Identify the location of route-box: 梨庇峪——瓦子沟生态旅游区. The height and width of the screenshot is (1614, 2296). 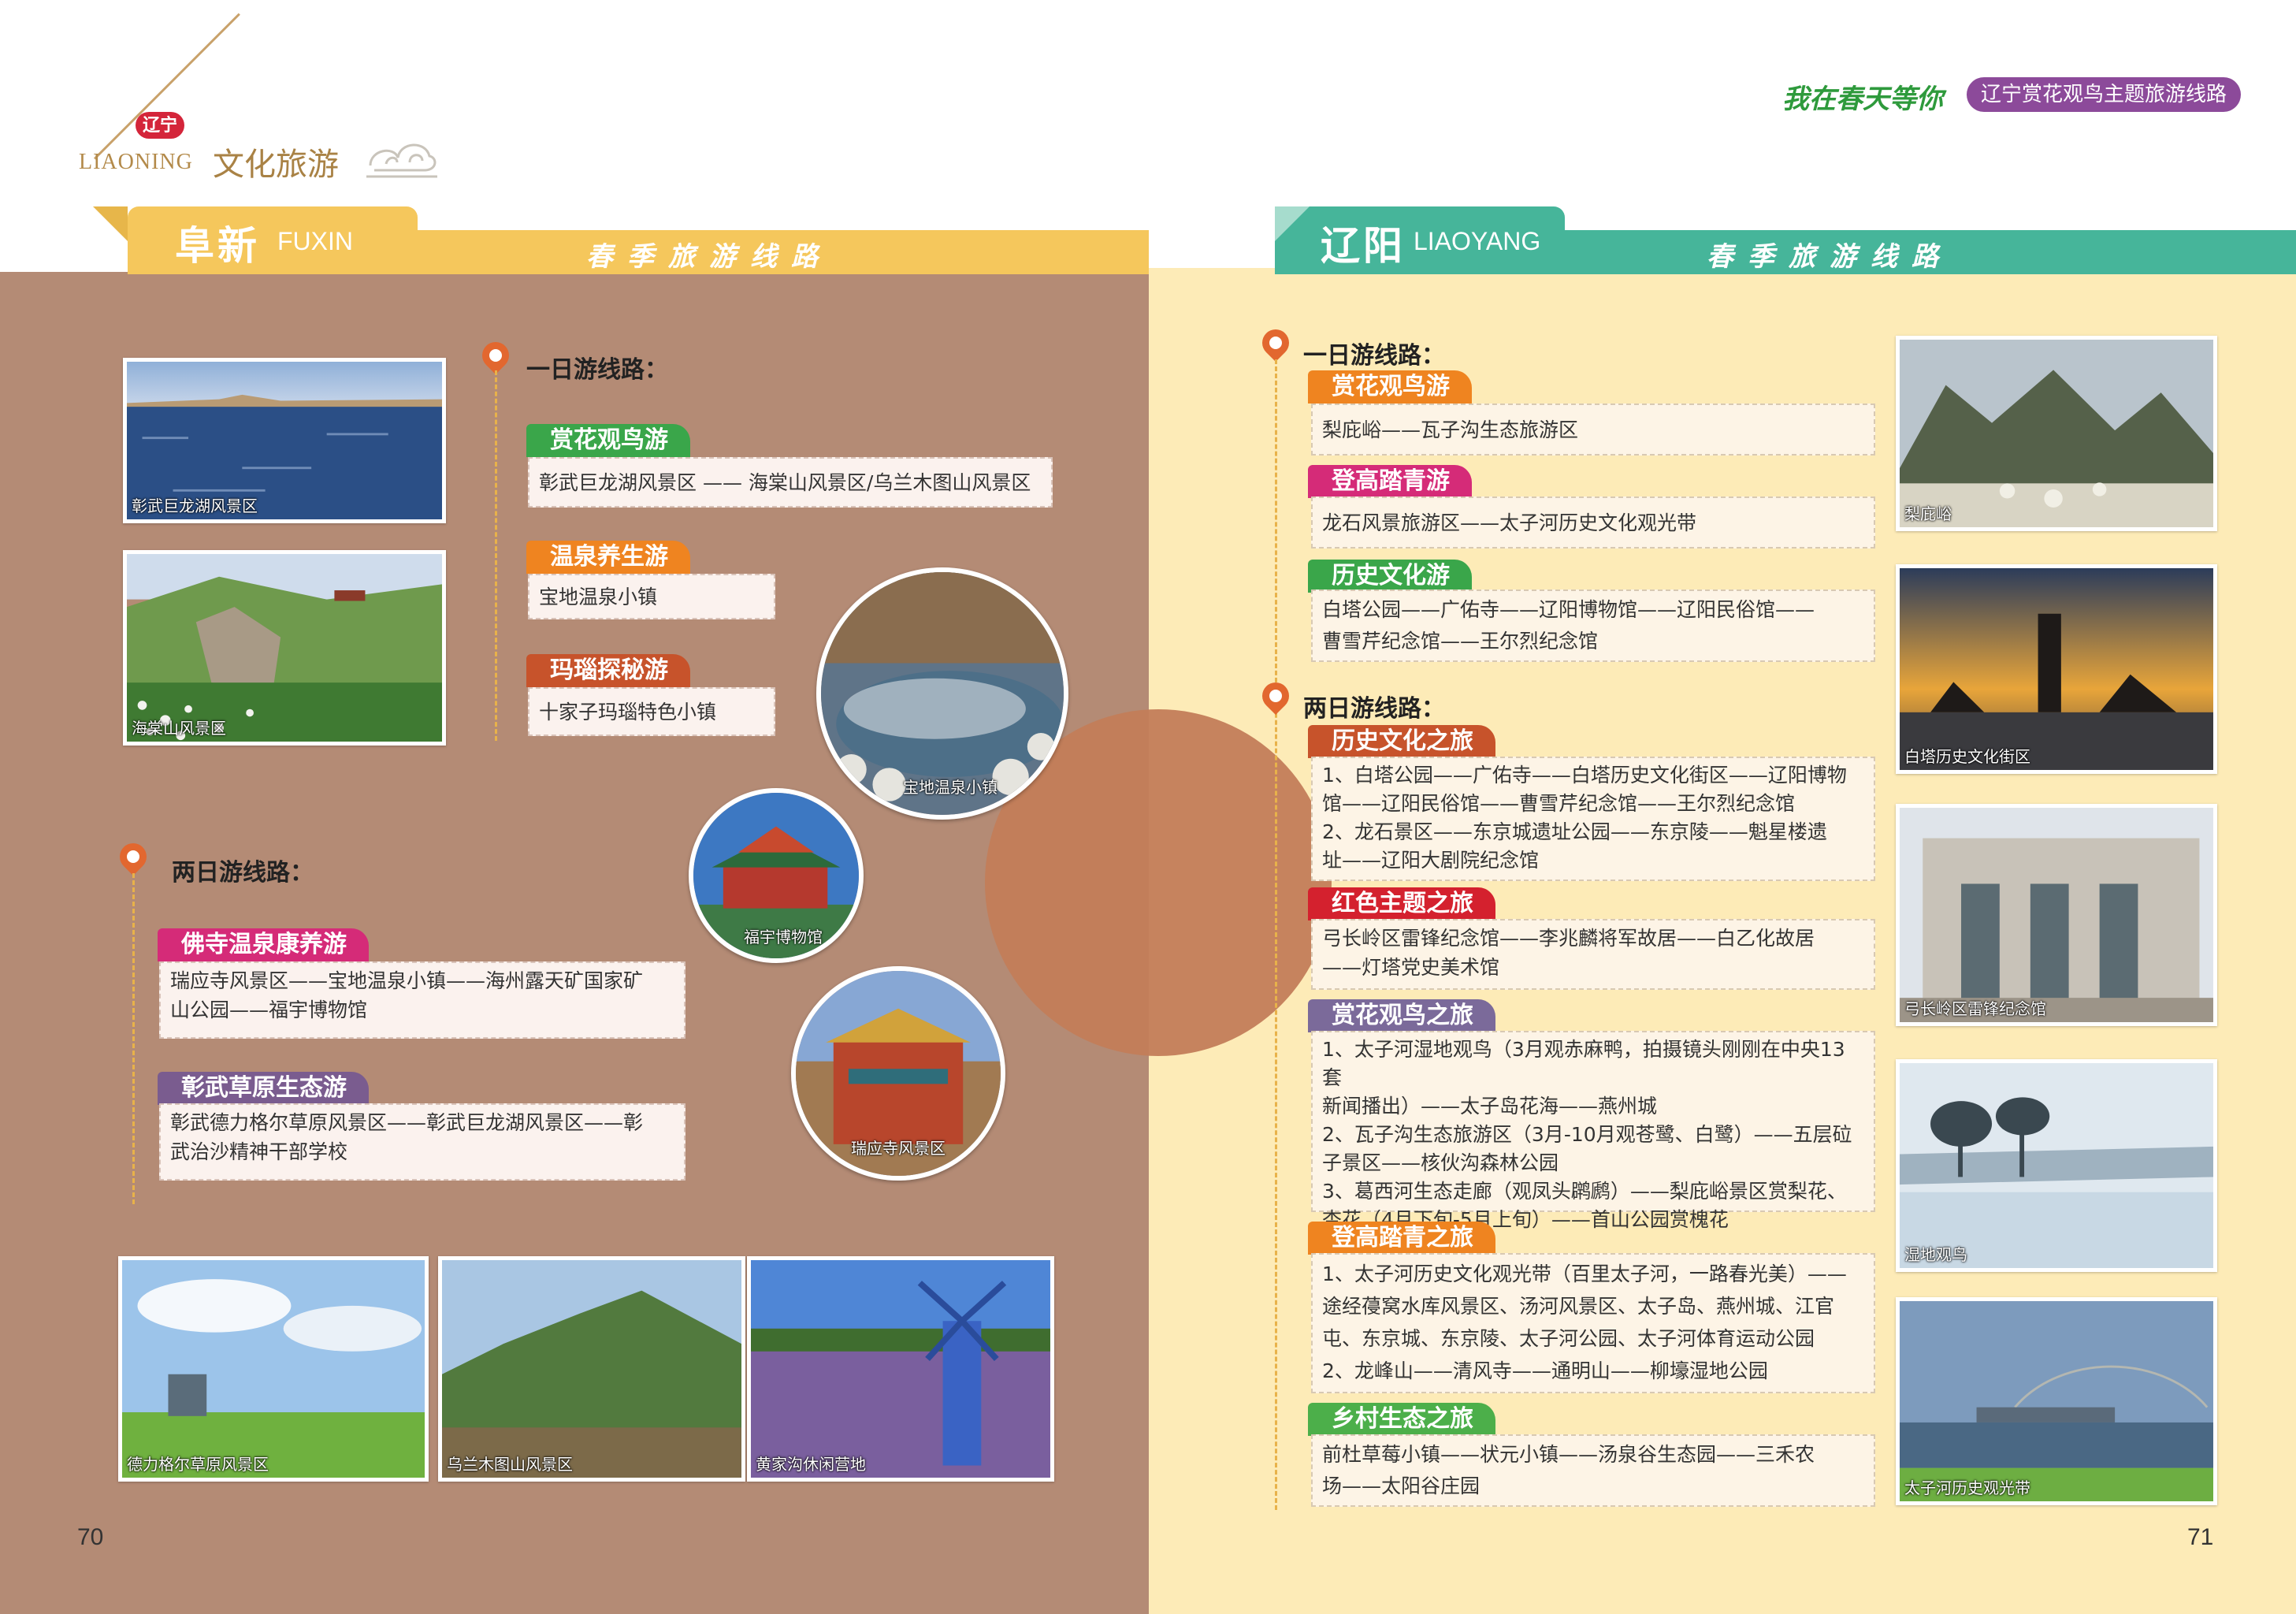
(1593, 430).